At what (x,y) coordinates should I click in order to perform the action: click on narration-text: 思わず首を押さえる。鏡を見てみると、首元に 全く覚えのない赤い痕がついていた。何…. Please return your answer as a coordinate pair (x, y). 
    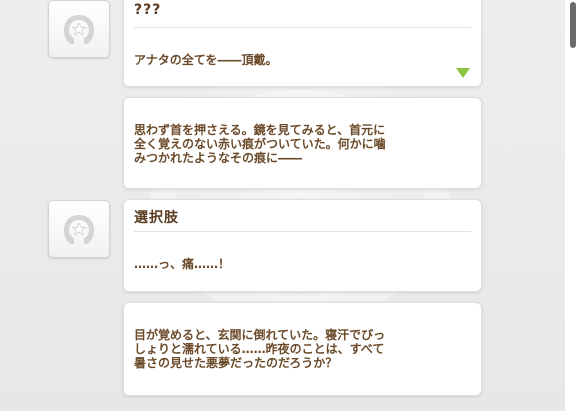
    Looking at the image, I should click on (260, 144).